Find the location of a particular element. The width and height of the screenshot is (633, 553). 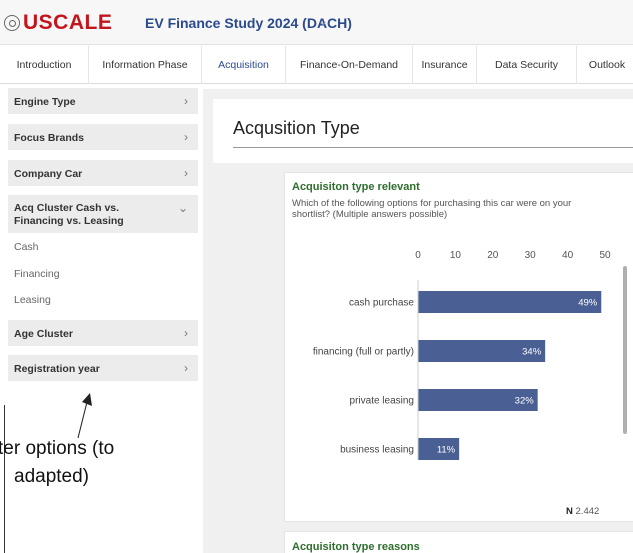

sidebar-item-engine-type: Engine Type › is located at coordinates (103, 101).